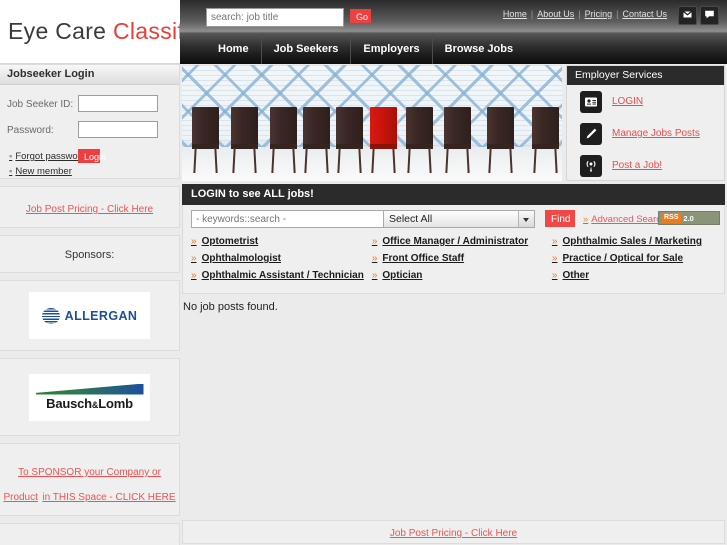  Describe the element at coordinates (90, 534) in the screenshot. I see `sidebar-bottom-panel` at that location.